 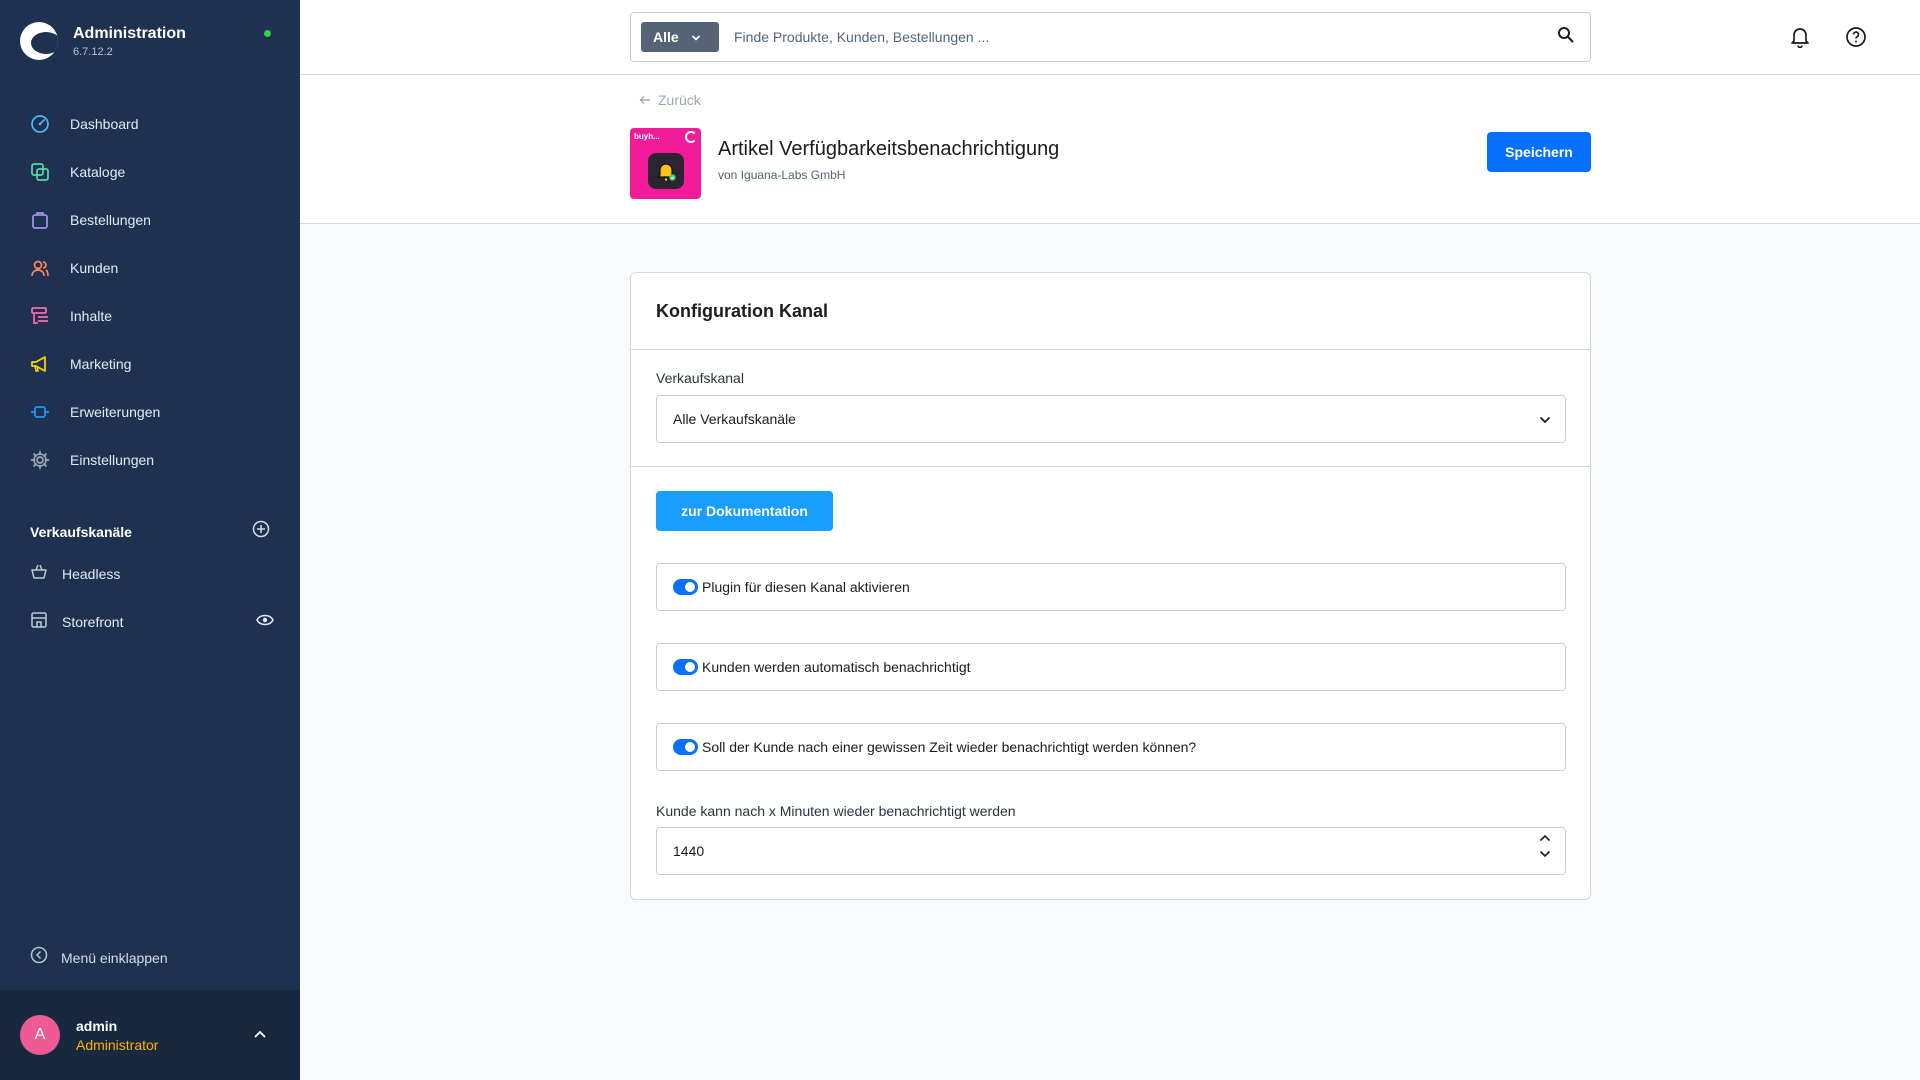 I want to click on back-label: Zurück, so click(x=679, y=100).